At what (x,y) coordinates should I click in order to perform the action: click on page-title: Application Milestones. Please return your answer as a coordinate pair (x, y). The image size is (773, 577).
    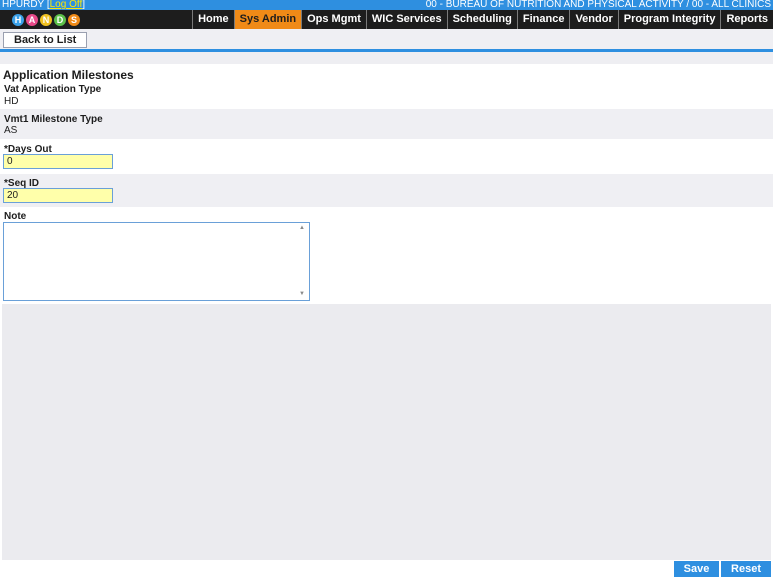
    Looking at the image, I should click on (68, 75).